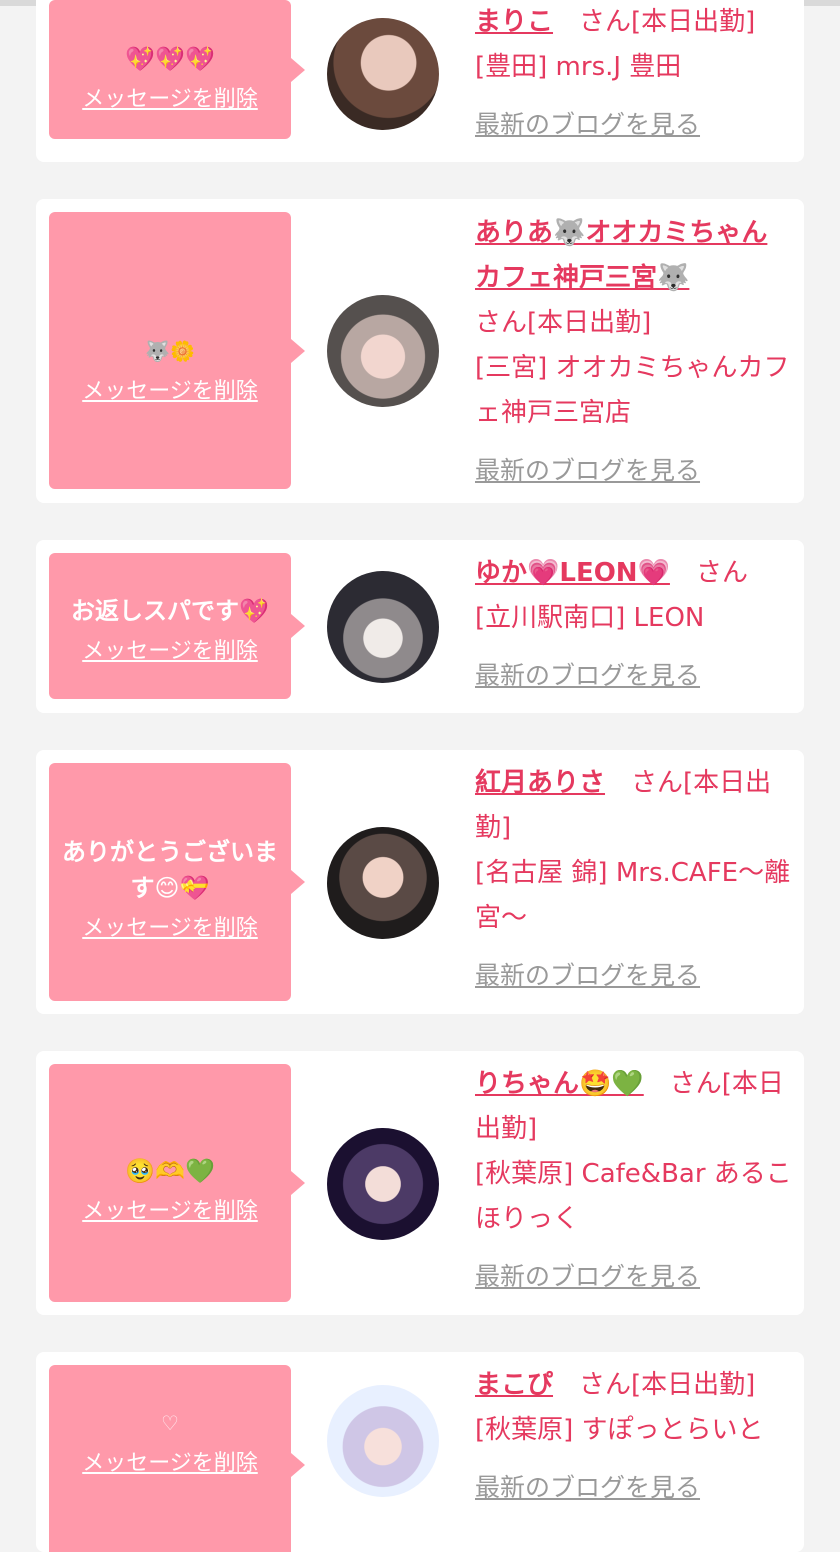  What do you see at coordinates (572, 573) in the screenshot?
I see `cast-name-link: ゆか💗LEON💗` at bounding box center [572, 573].